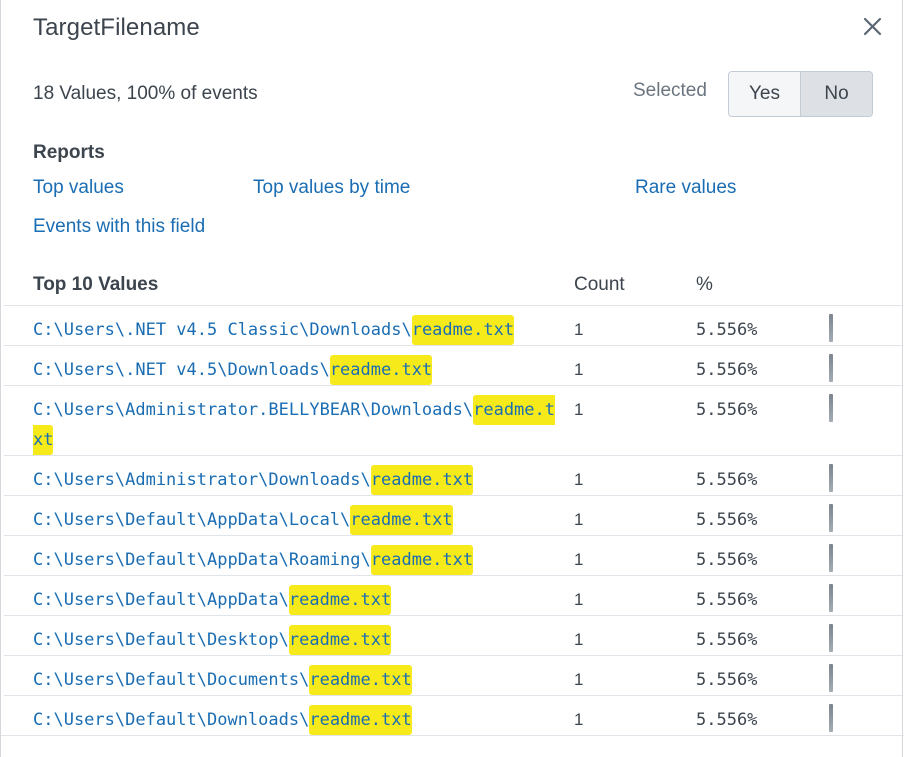  Describe the element at coordinates (670, 90) in the screenshot. I see `selected-label: Selected` at that location.